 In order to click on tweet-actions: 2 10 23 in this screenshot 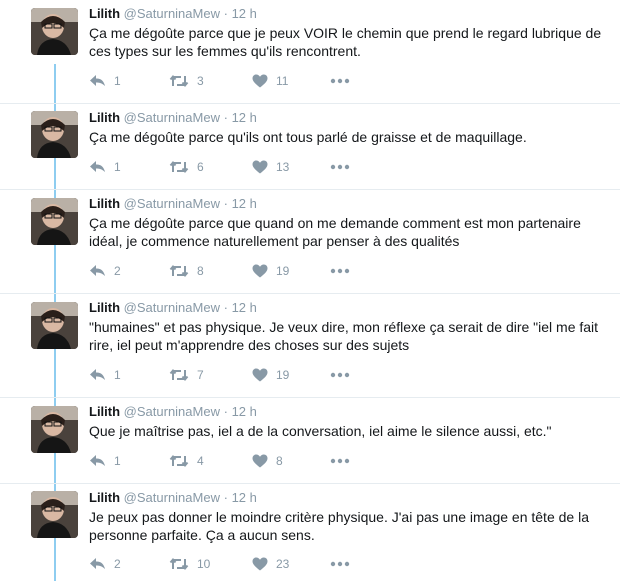, I will do `click(239, 564)`.